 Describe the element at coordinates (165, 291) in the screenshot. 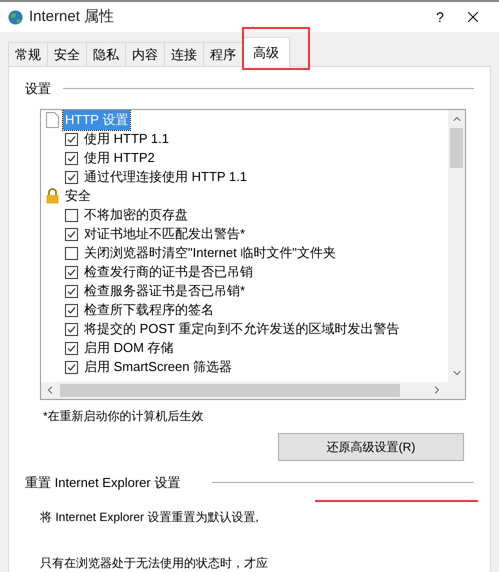

I see `option-label: 检查服务器证书是否已吊销*` at that location.